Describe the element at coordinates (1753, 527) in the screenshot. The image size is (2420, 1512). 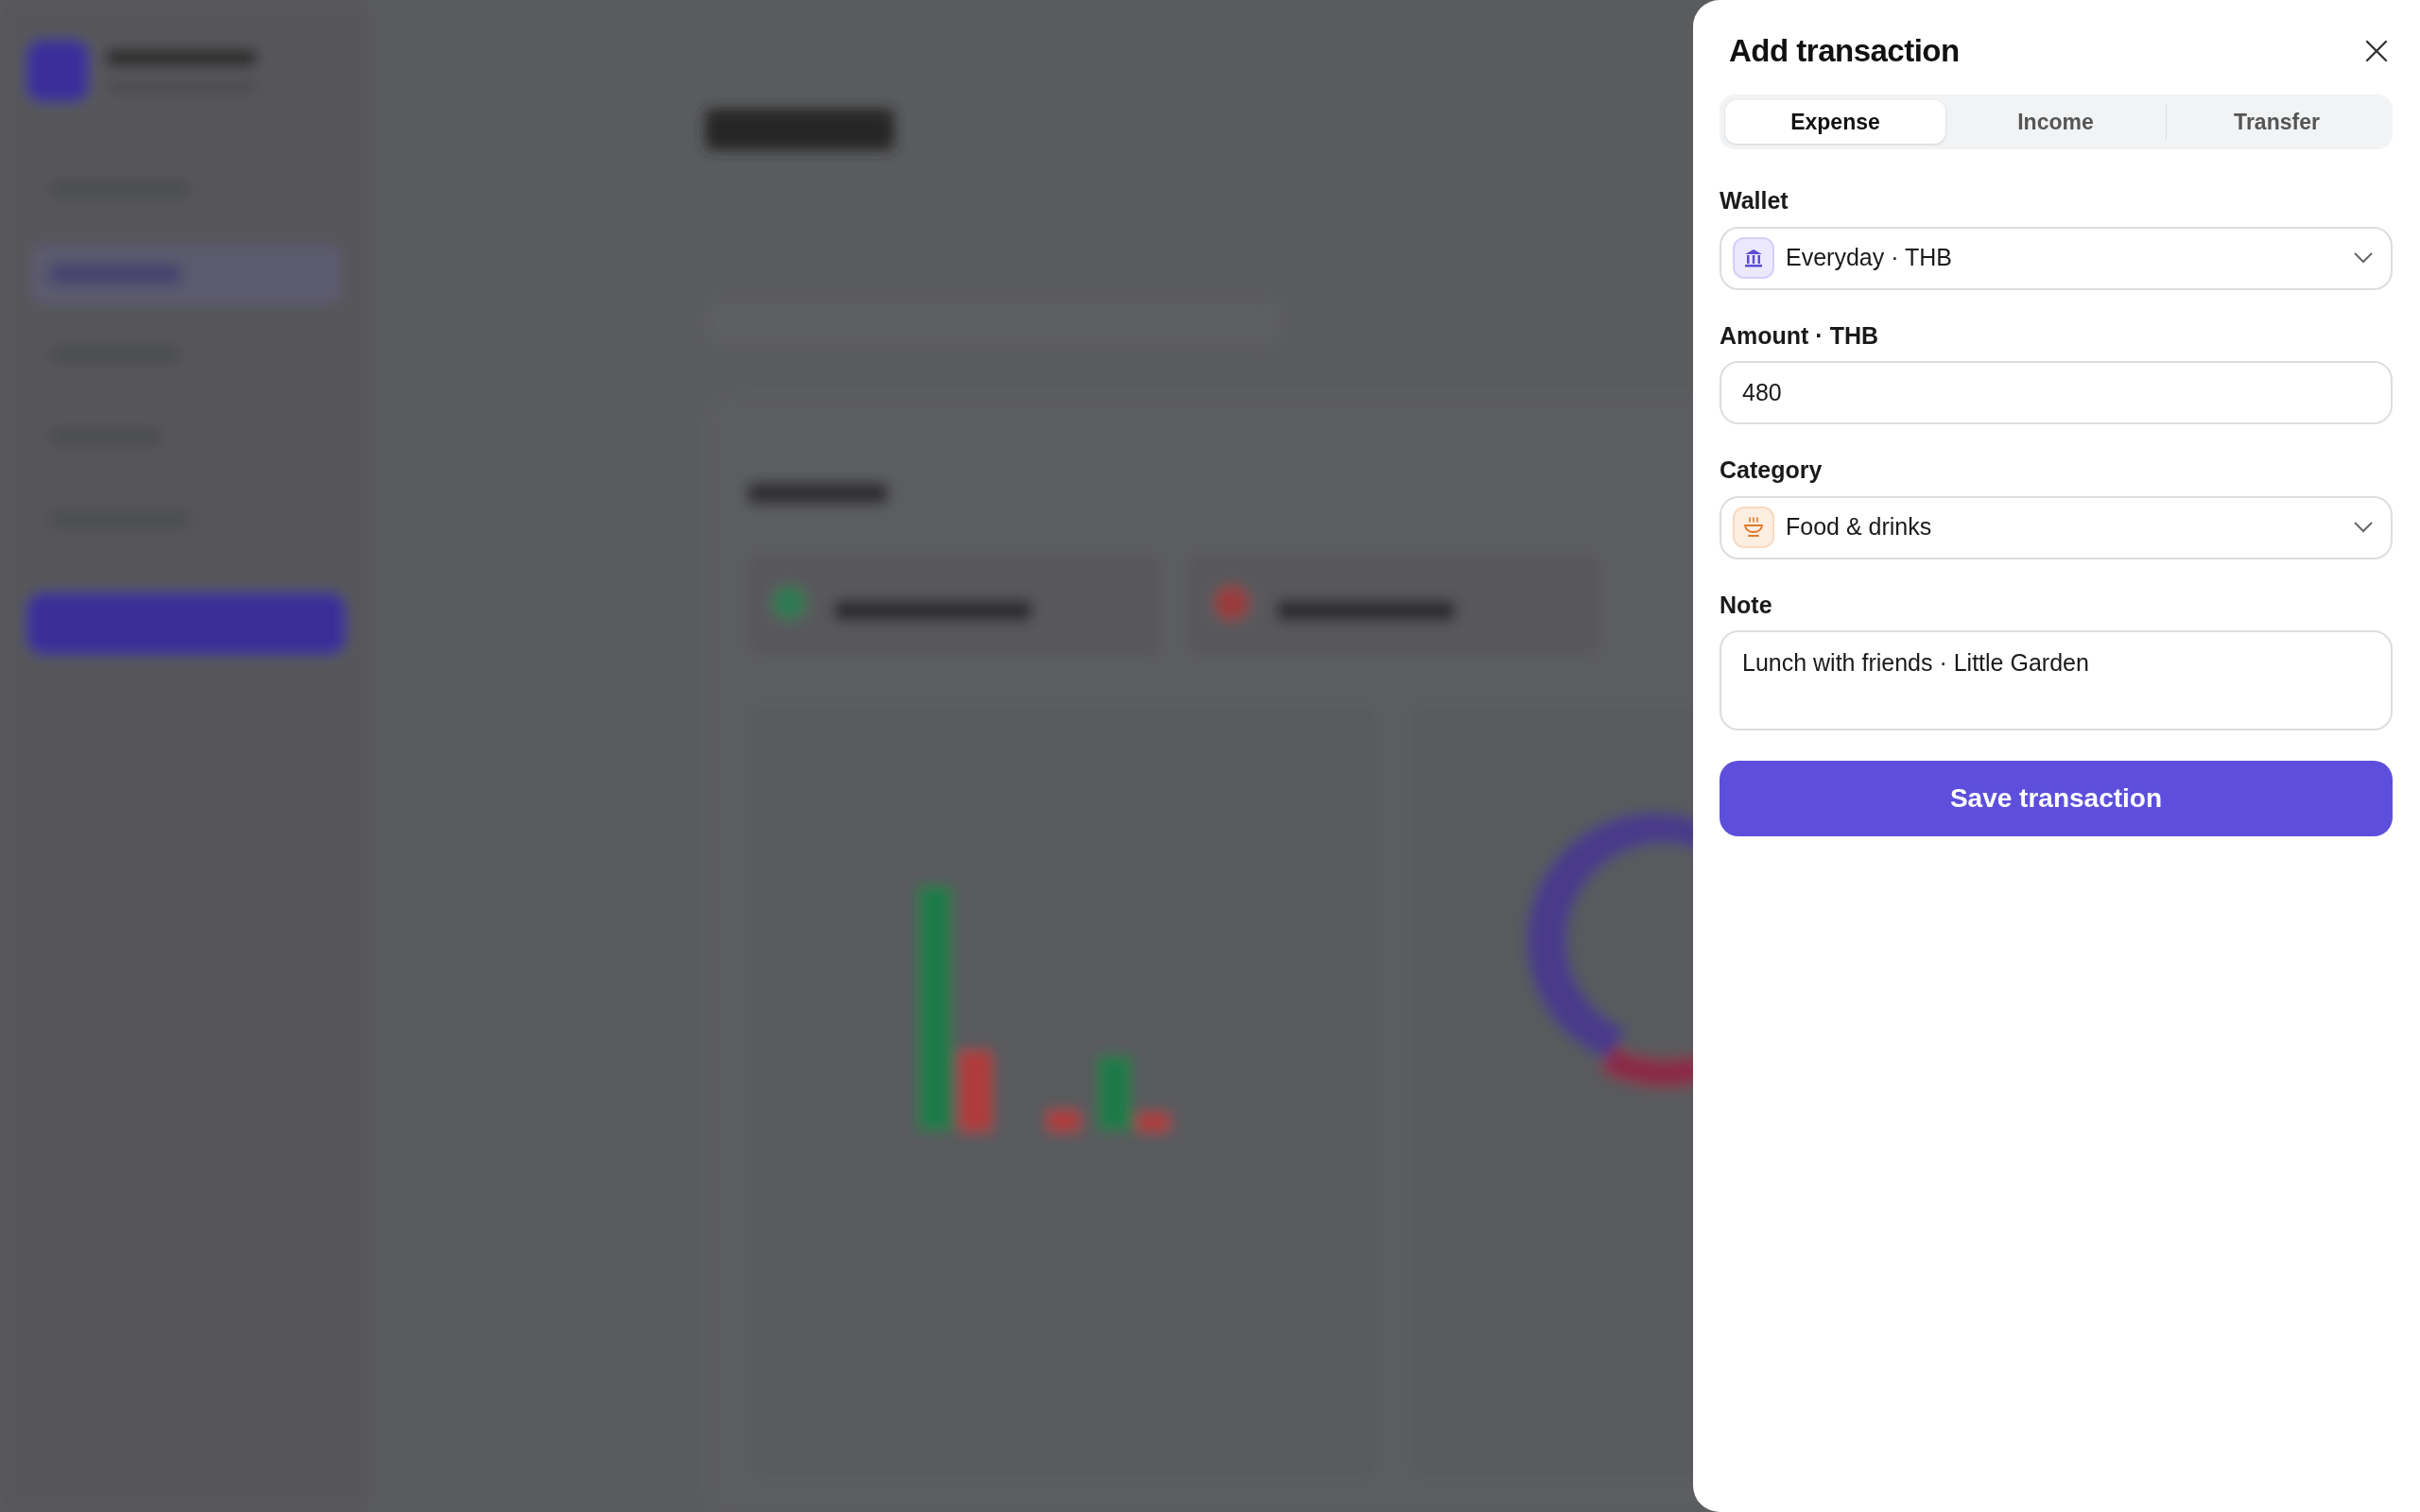
I see `bowl-icon` at that location.